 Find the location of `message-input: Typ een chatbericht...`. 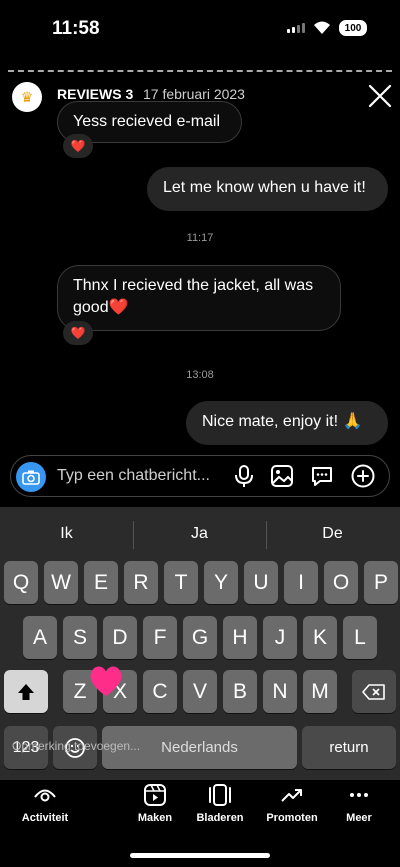

message-input: Typ een chatbericht... is located at coordinates (133, 476).